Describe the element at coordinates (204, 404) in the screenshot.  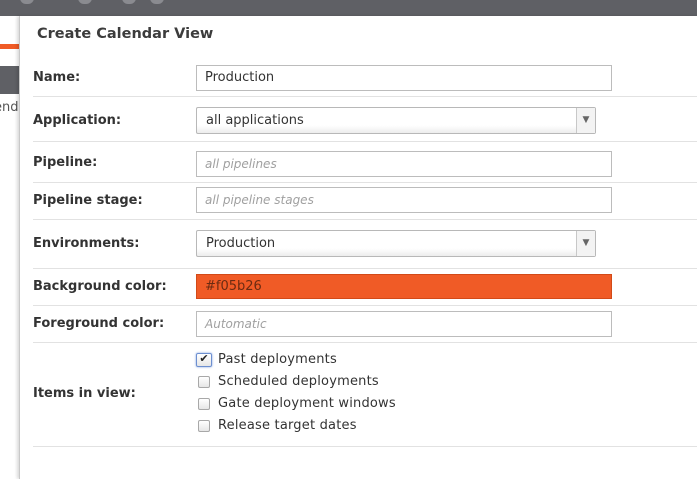
I see `gate-deployment-windows-checkbox` at that location.